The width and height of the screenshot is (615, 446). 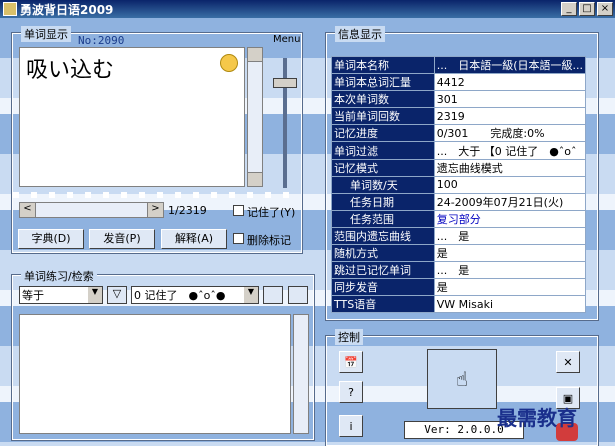 I want to click on info-row: 单词本总词汇量 4412, so click(x=459, y=82).